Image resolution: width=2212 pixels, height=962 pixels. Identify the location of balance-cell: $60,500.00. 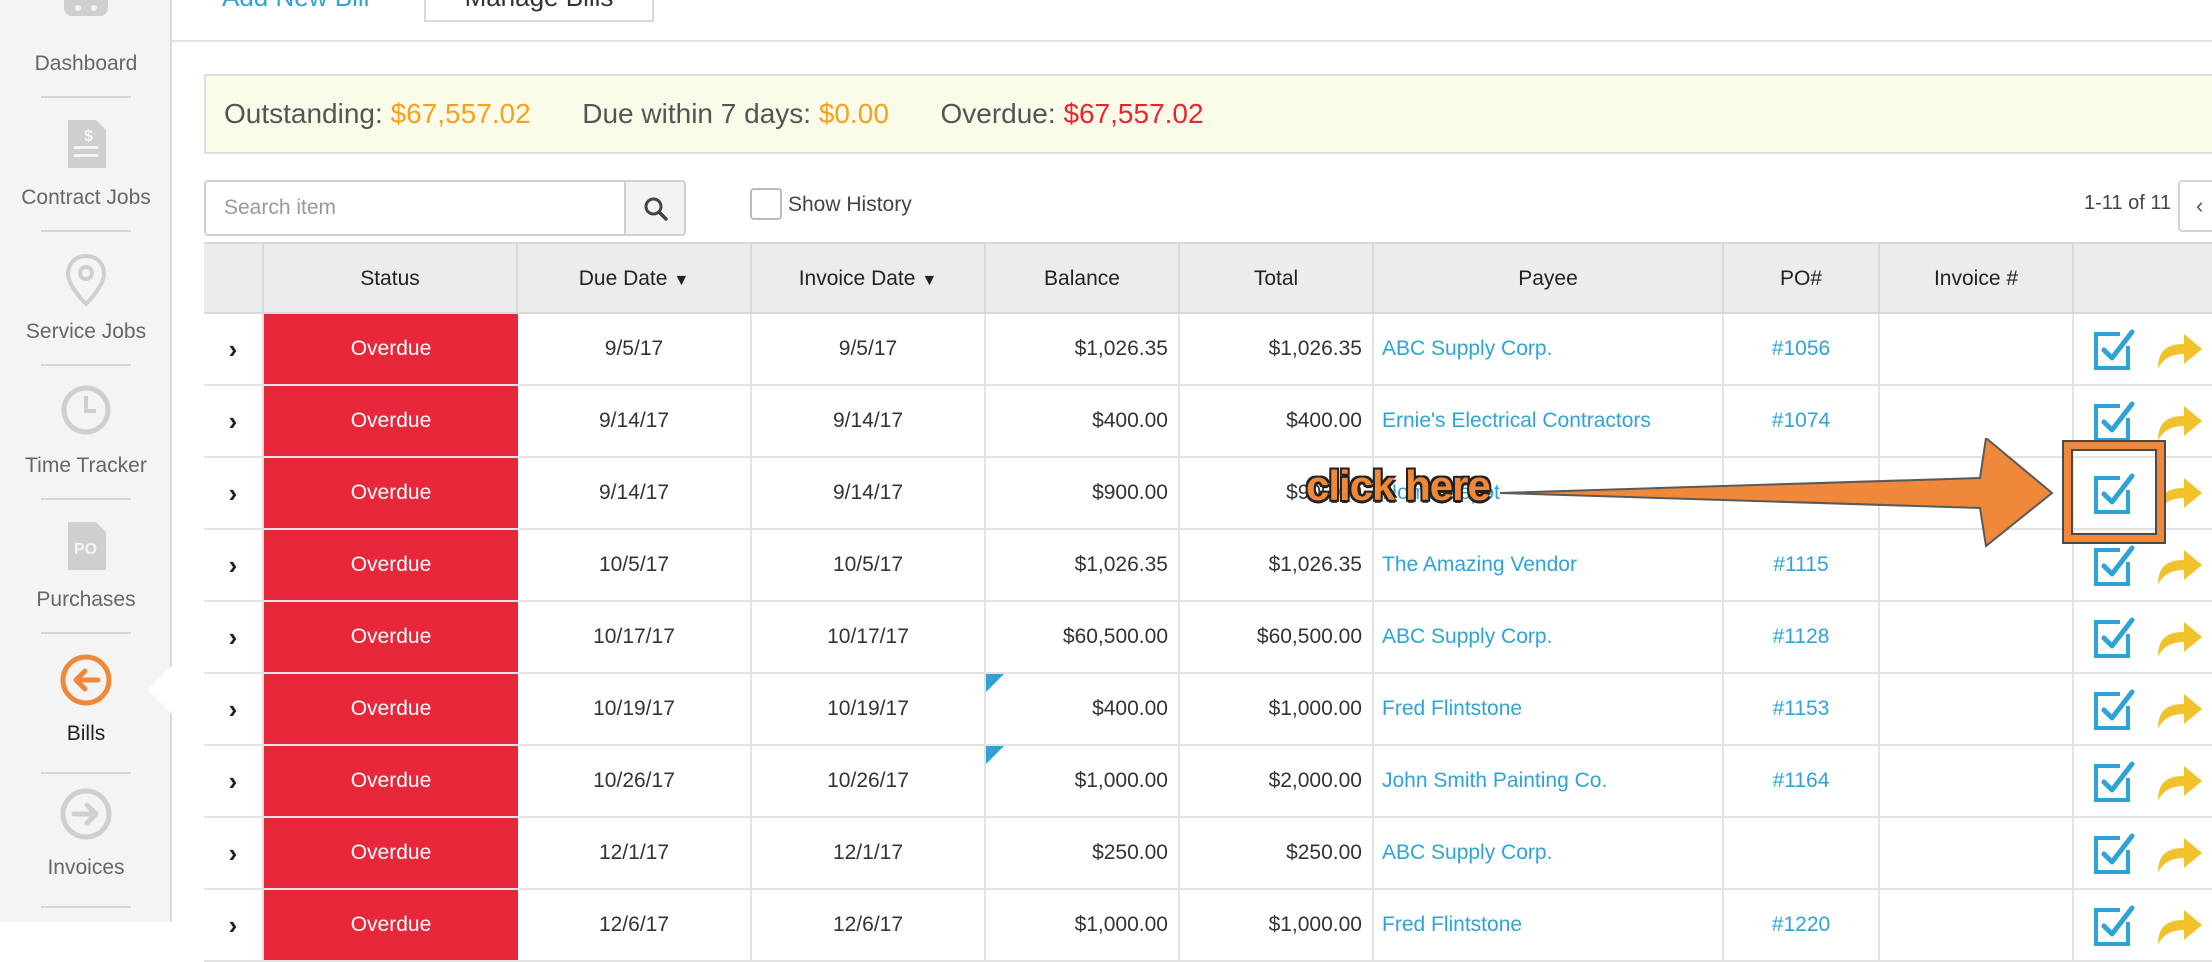
(1083, 637).